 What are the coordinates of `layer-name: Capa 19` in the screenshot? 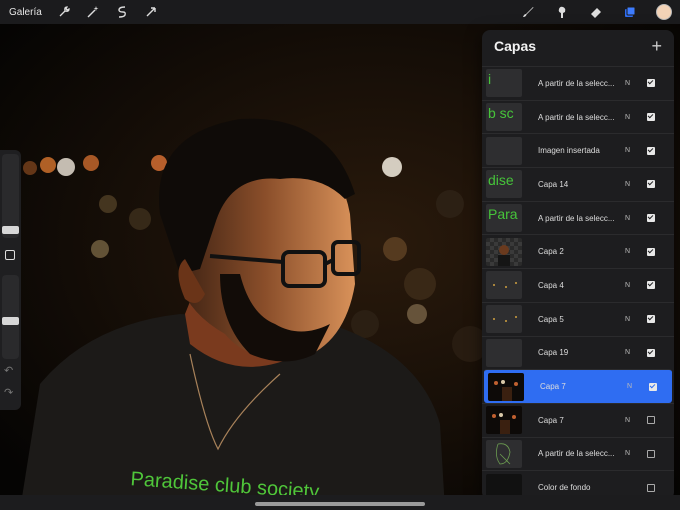 It's located at (553, 353).